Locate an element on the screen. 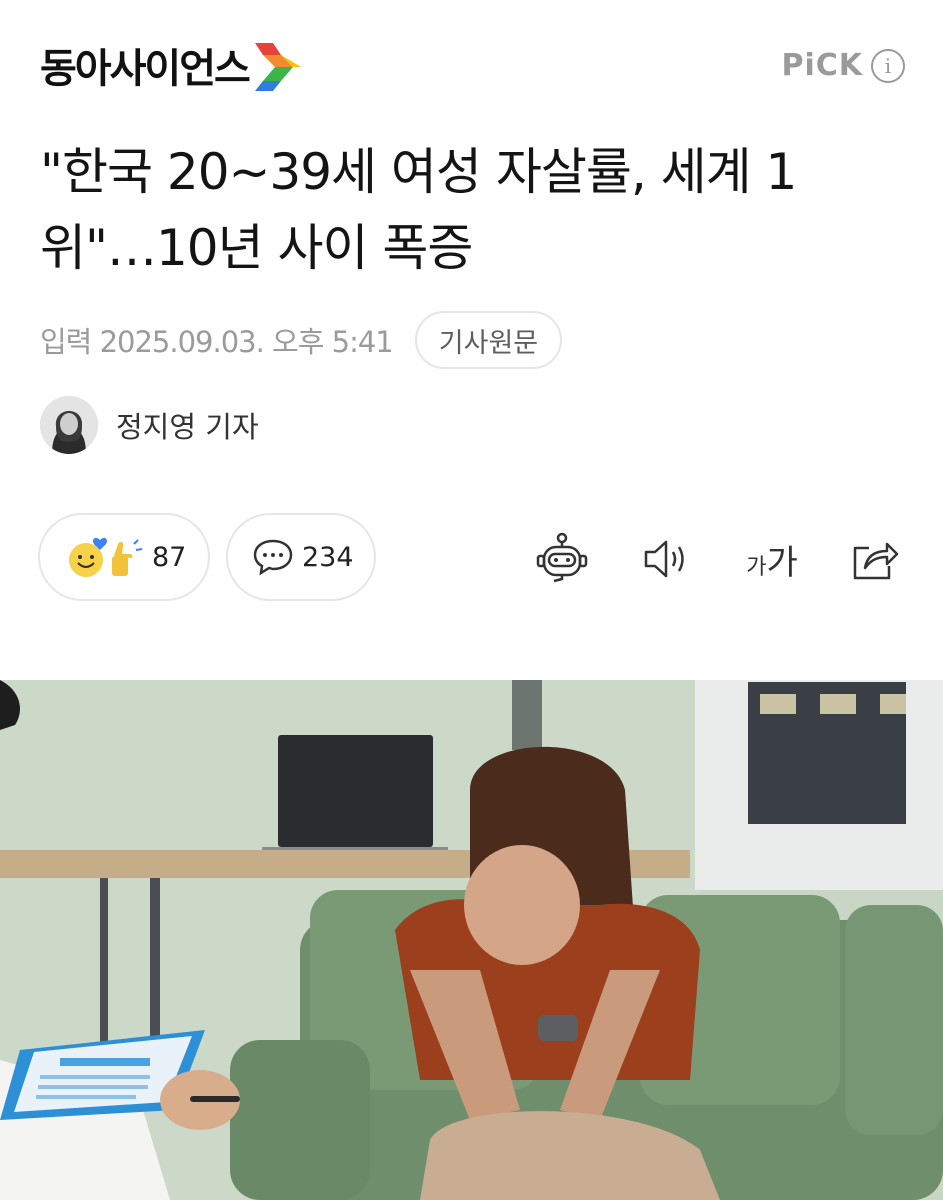  article-title: "한국 20~39세 여성 자살률, 세계 1위"…10년 사이 폭증 is located at coordinates (418, 210).